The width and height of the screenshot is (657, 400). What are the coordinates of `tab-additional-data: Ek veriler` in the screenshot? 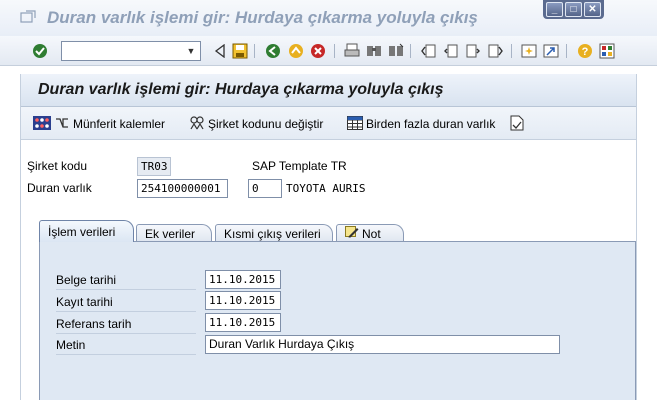 It's located at (174, 233).